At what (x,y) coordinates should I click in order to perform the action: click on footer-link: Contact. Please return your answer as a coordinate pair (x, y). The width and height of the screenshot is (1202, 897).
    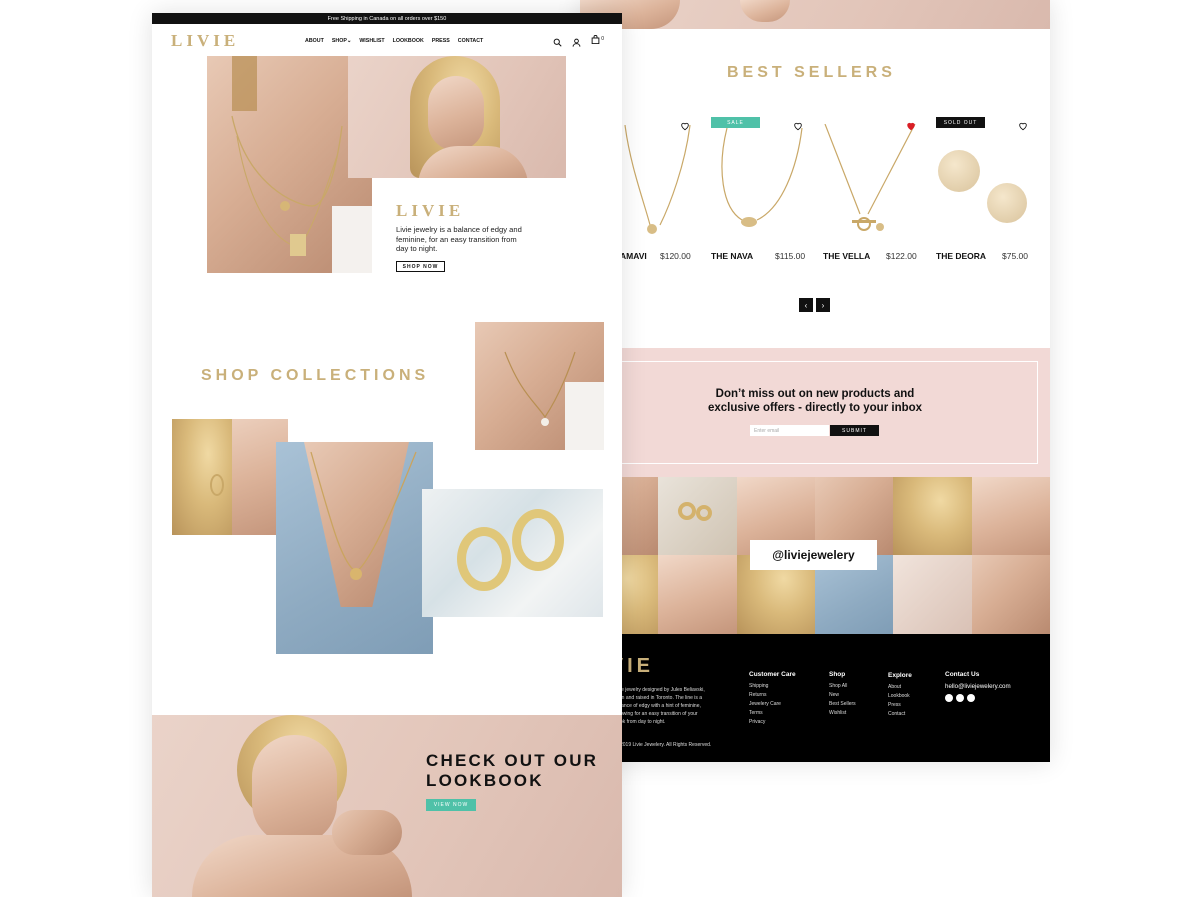
    Looking at the image, I should click on (900, 714).